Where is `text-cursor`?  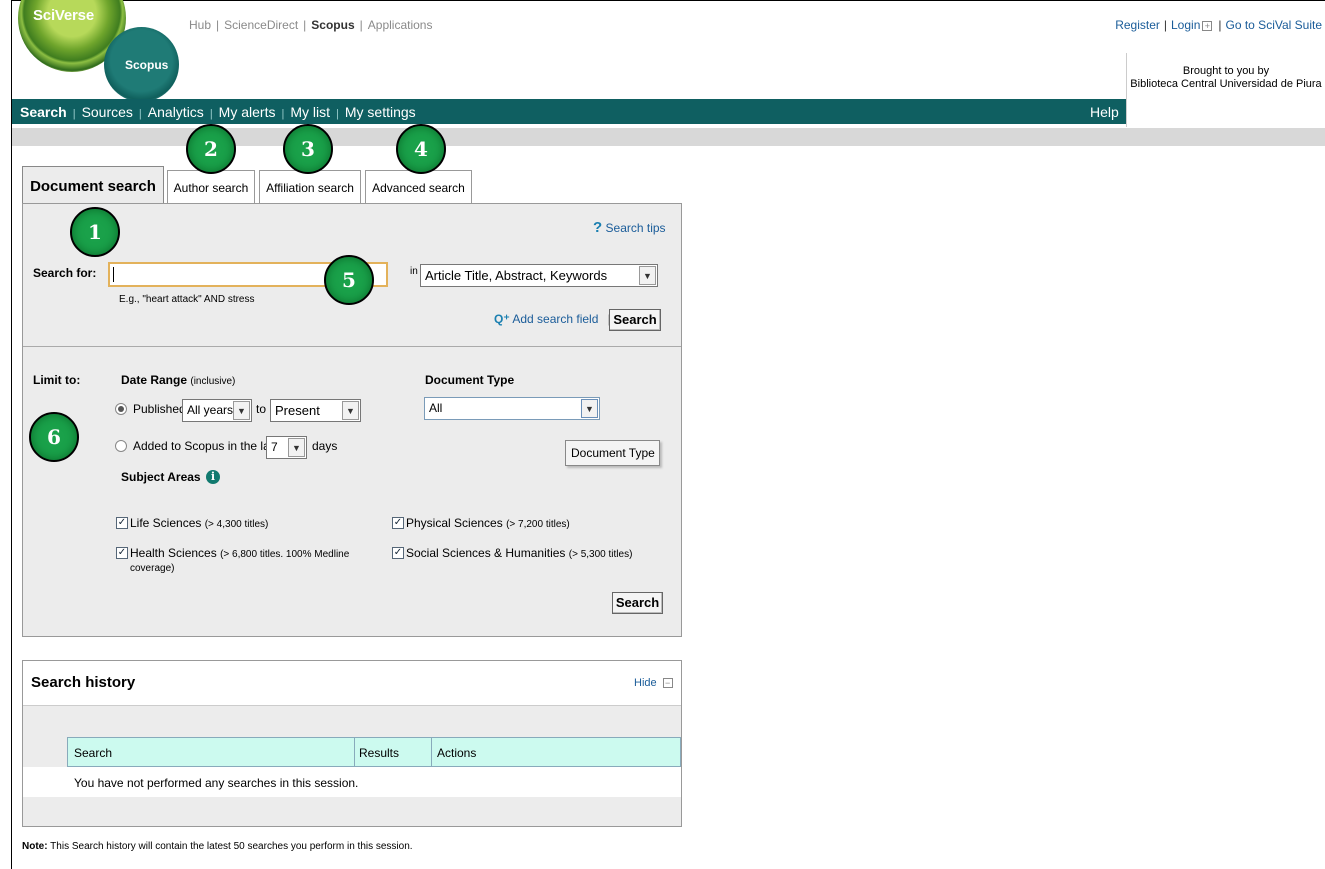 text-cursor is located at coordinates (113, 274).